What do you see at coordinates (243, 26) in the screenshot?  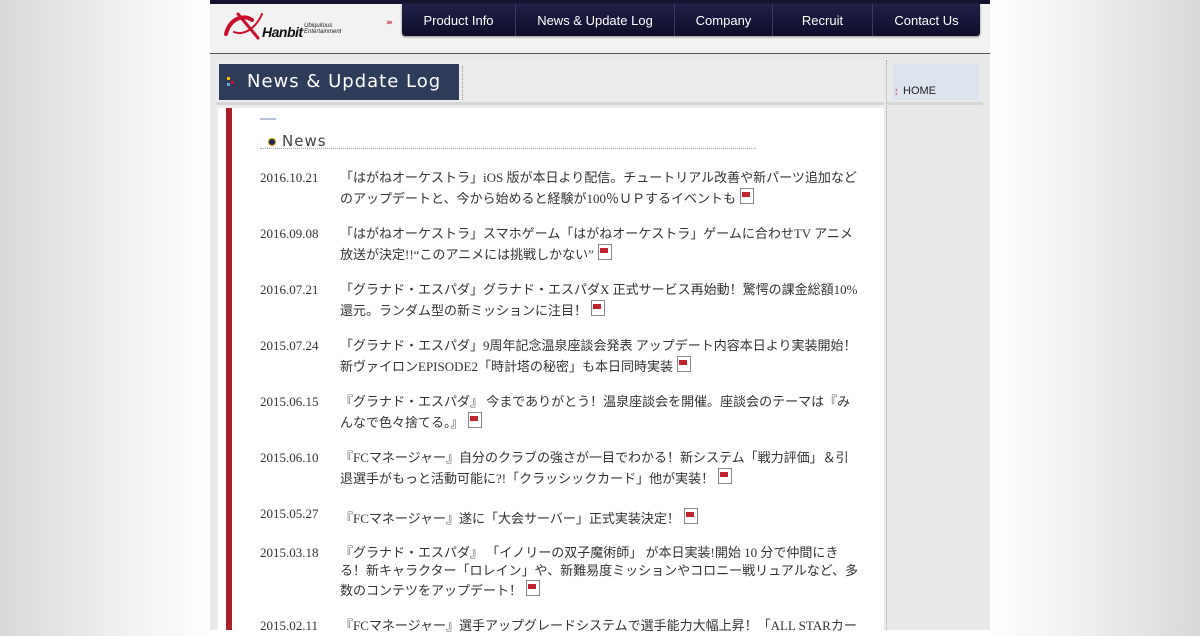 I see `logo-swoosh-icon` at bounding box center [243, 26].